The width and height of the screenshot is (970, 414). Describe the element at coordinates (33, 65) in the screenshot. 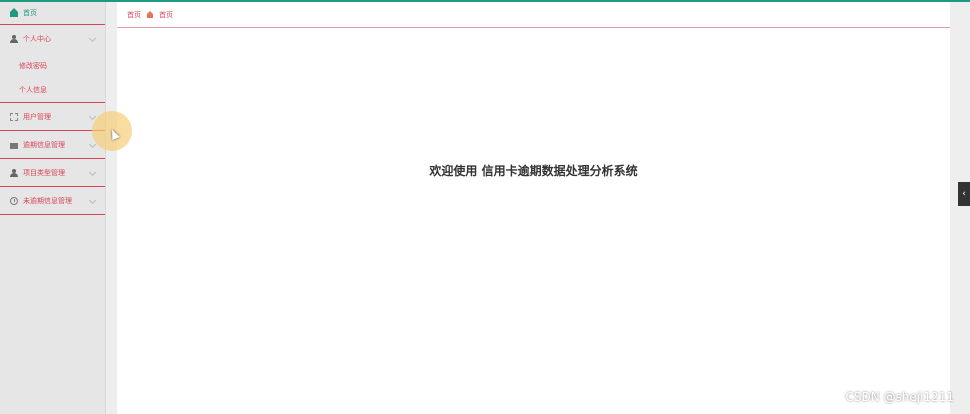

I see `sidebar-item-label: 修改密码` at that location.